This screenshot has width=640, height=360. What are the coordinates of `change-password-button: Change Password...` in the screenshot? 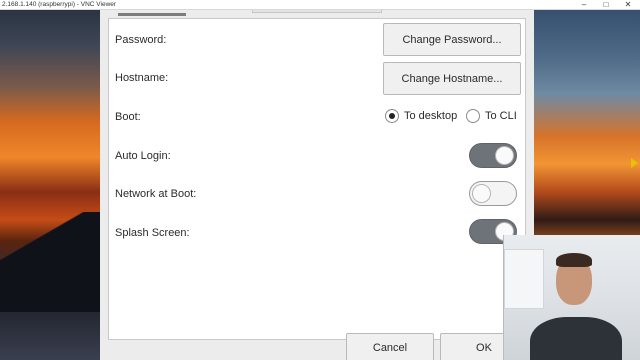 It's located at (452, 39).